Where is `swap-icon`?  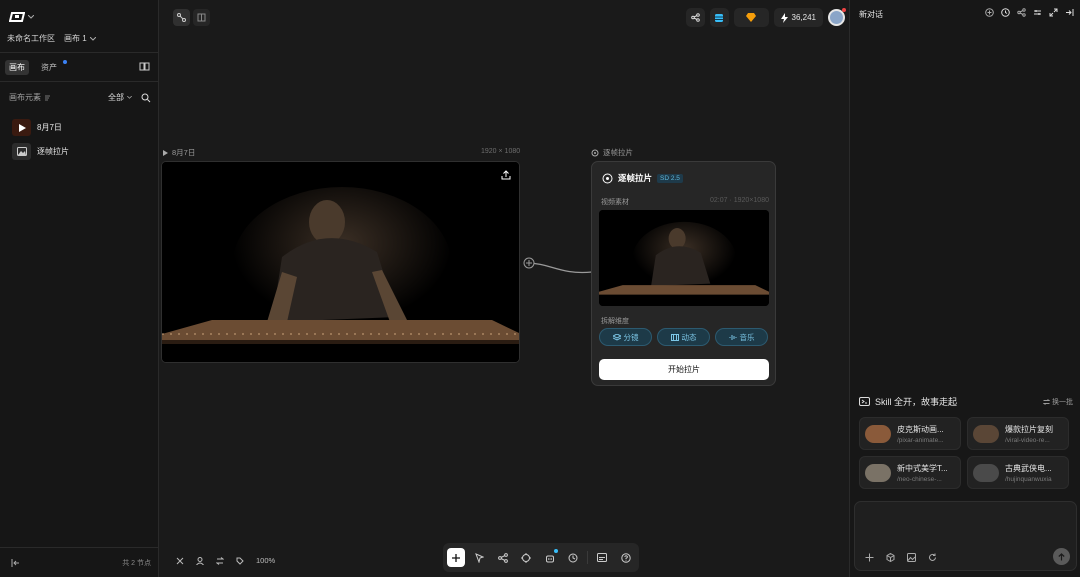 swap-icon is located at coordinates (220, 560).